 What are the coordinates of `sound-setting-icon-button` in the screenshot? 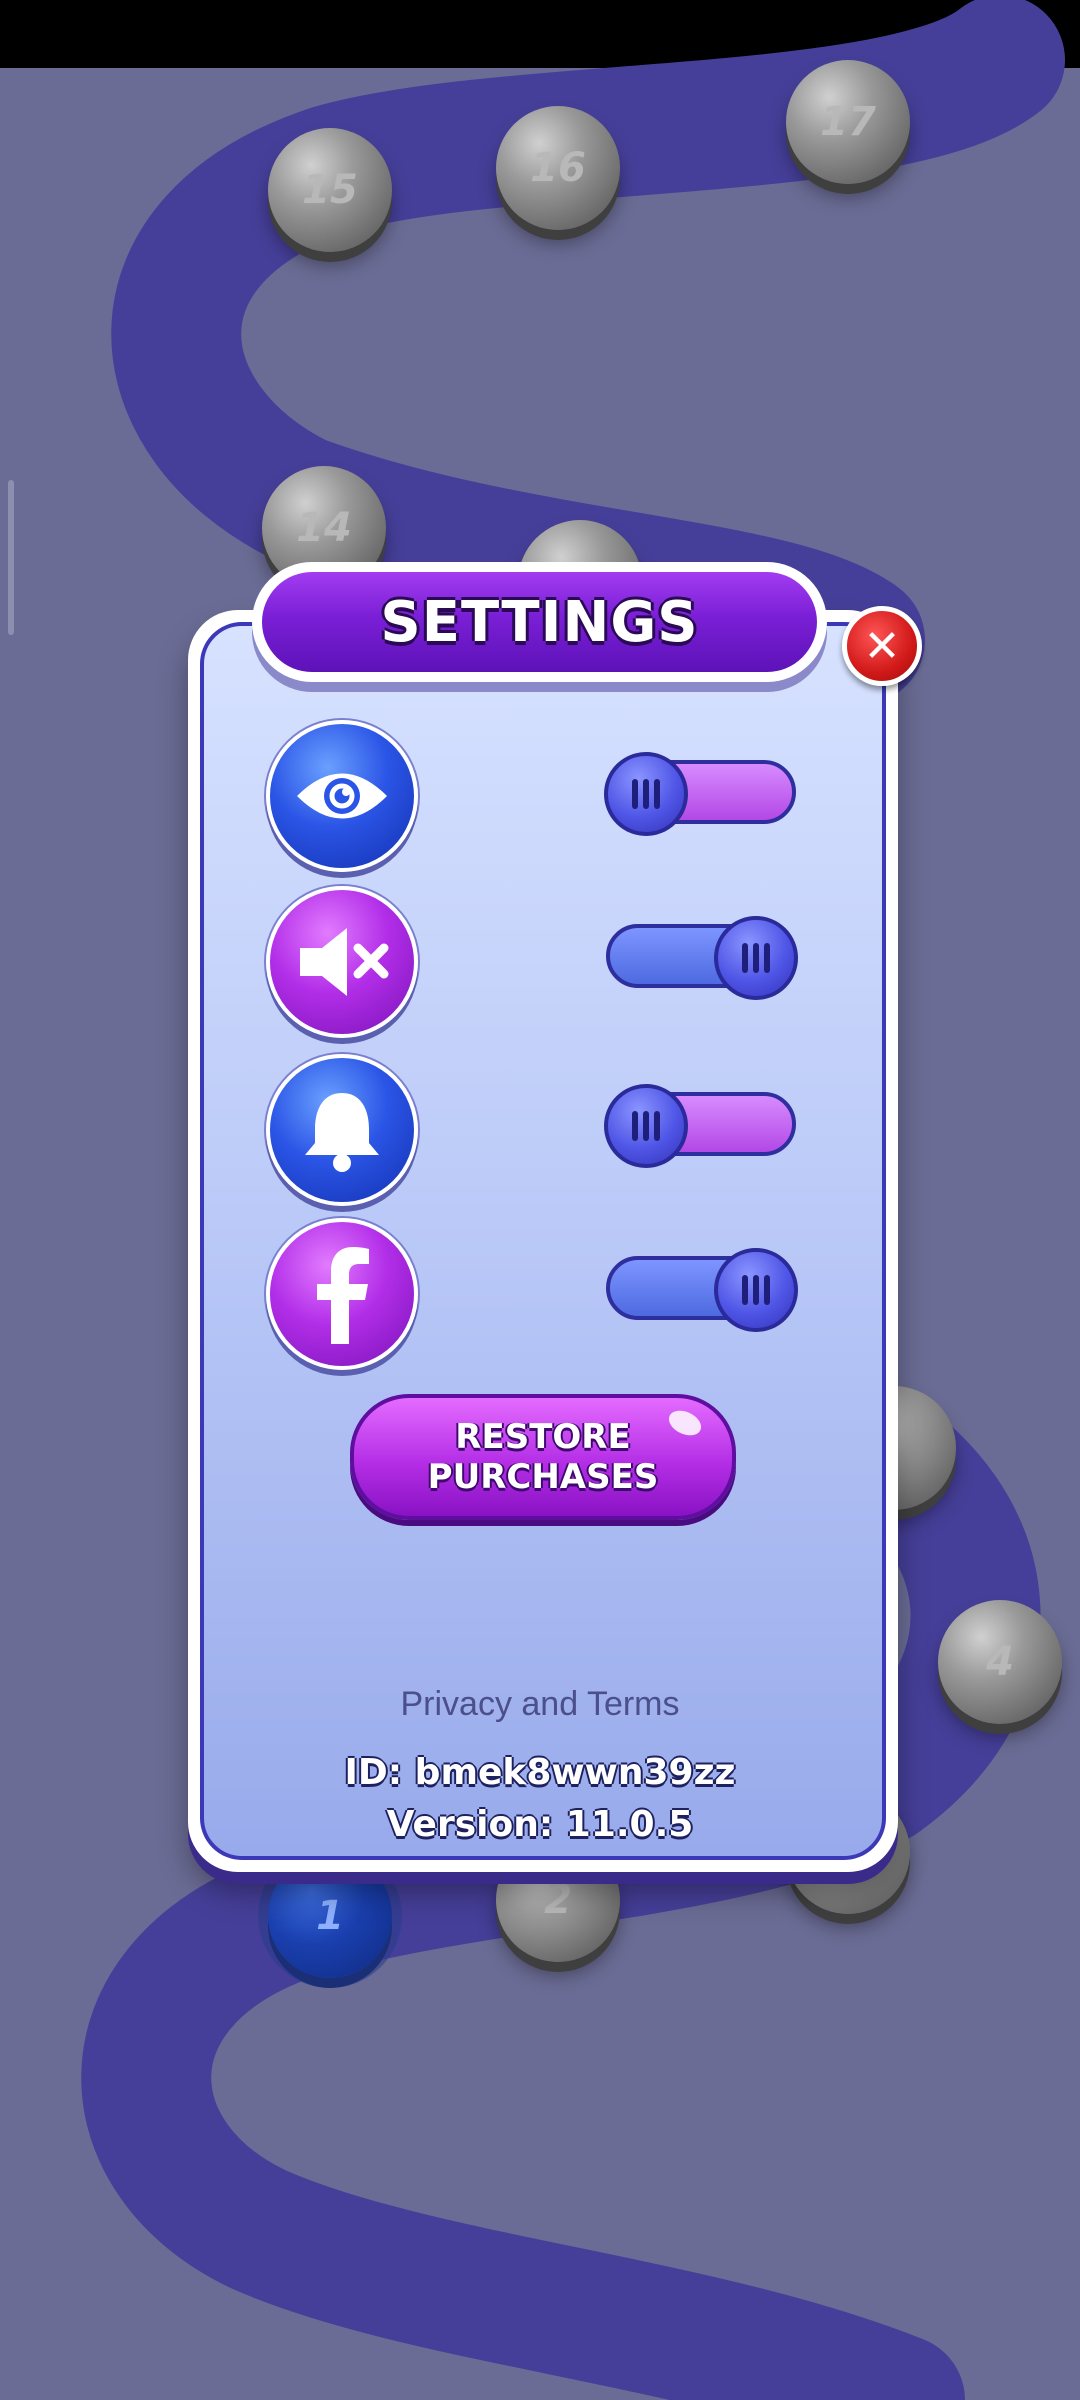 It's located at (342, 962).